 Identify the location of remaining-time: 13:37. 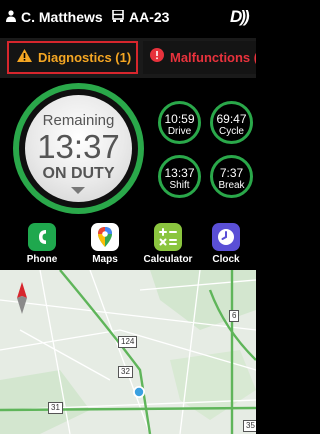
(78, 146).